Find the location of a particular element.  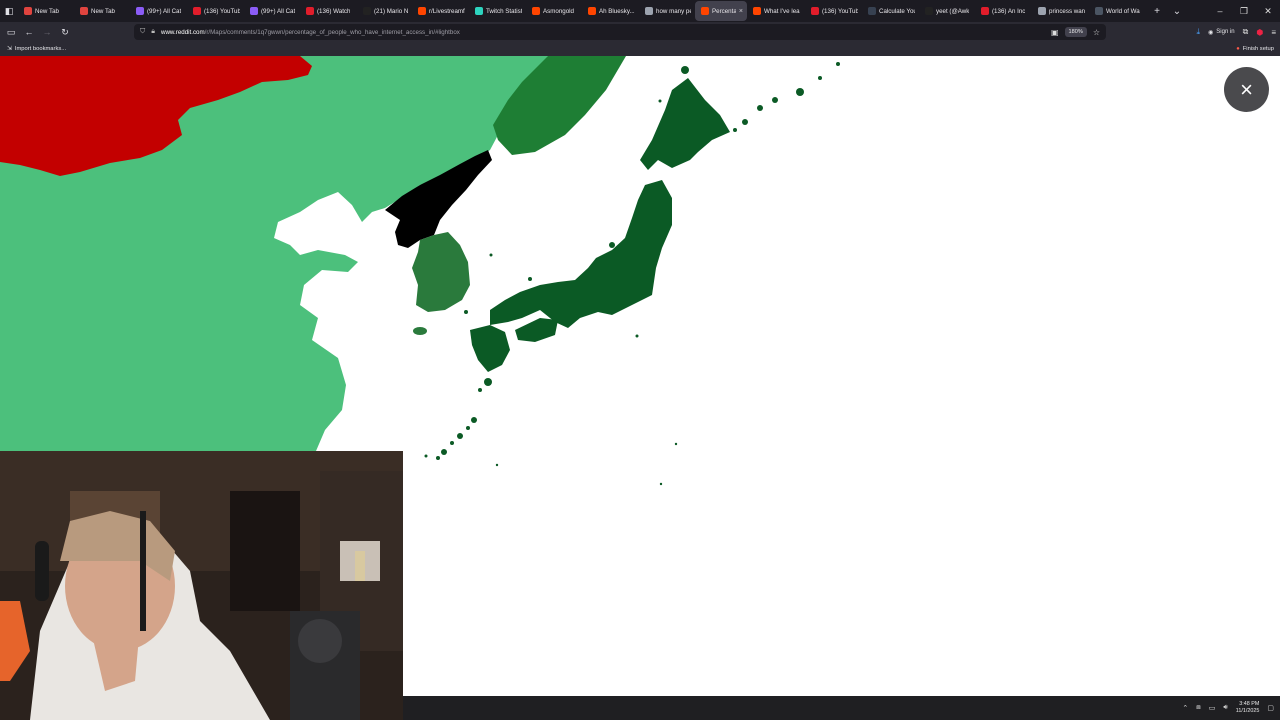

finish-setup-button: ● Finish setup is located at coordinates (1255, 49).